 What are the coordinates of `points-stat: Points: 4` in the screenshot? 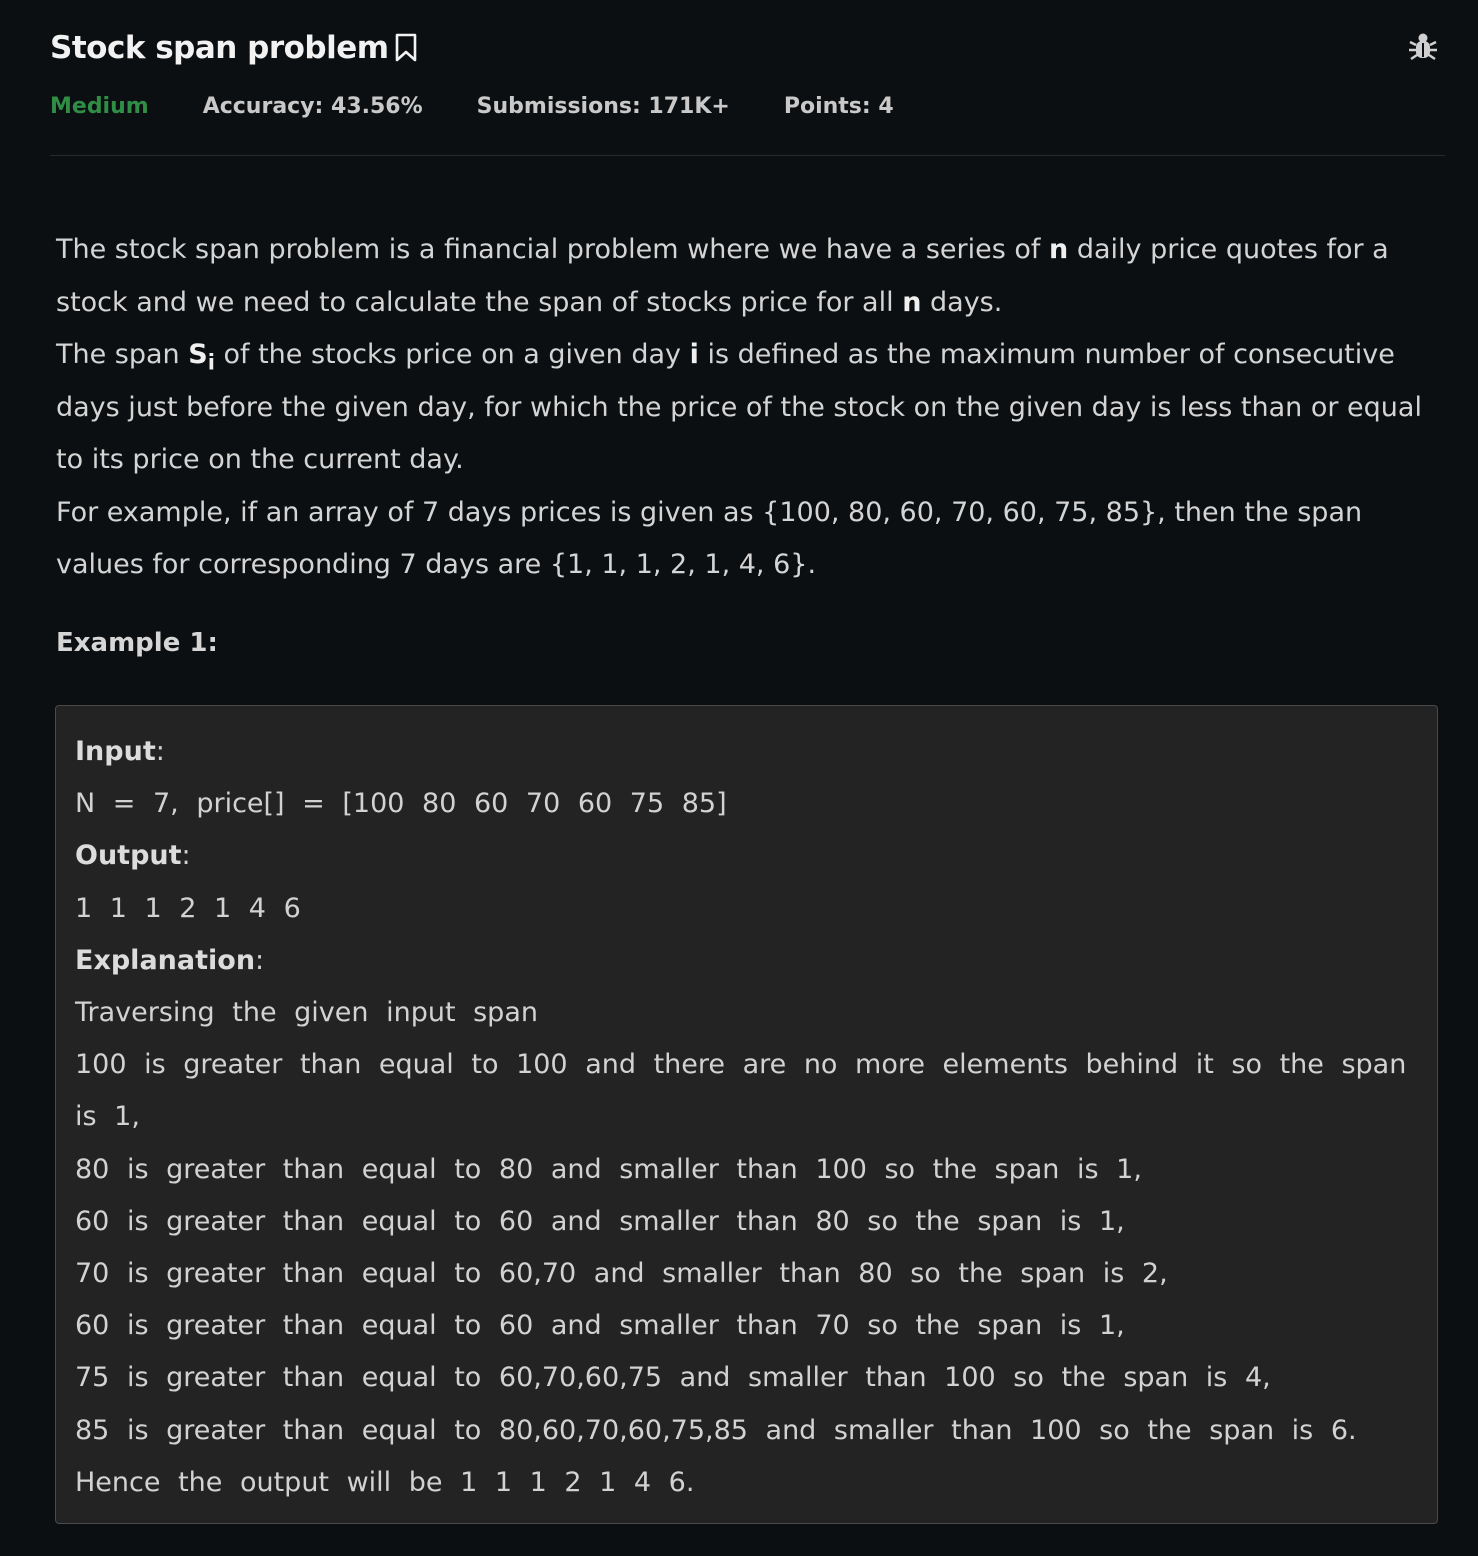 It's located at (838, 106).